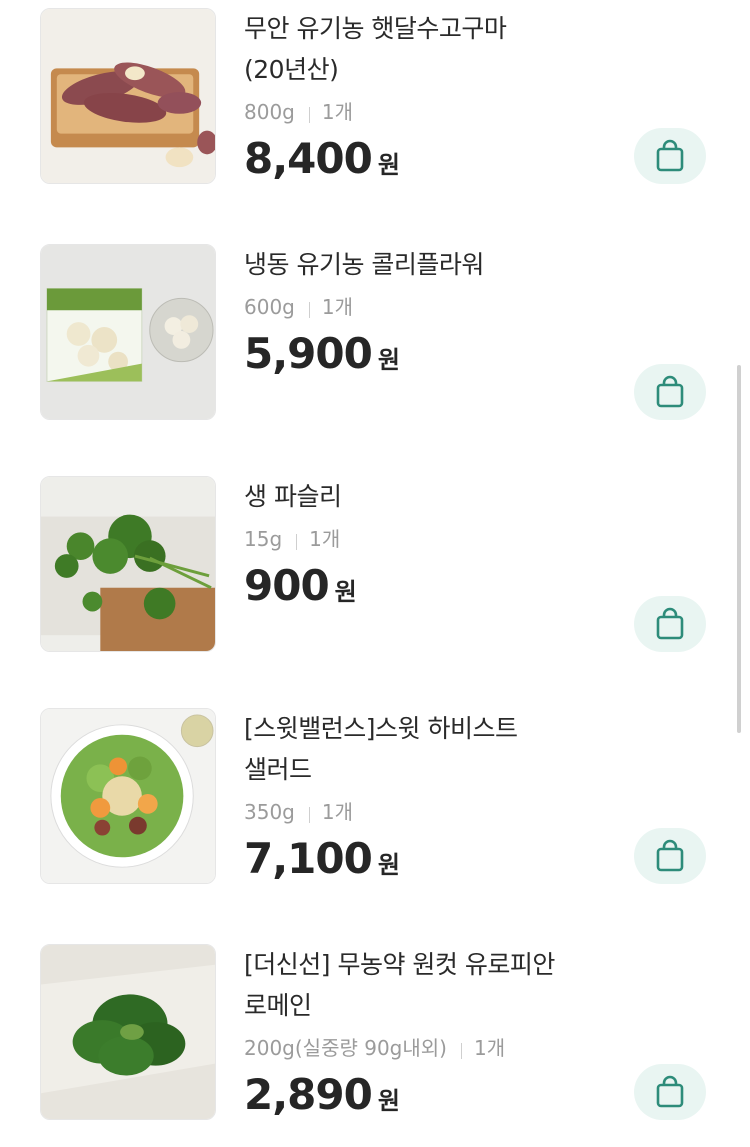 The width and height of the screenshot is (750, 1147). I want to click on product-weight: 15g, so click(263, 539).